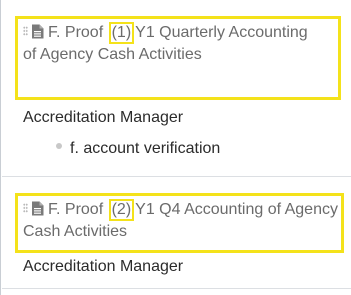 Image resolution: width=351 pixels, height=295 pixels. Describe the element at coordinates (145, 148) in the screenshot. I see `sub-item-label: f. account verification` at that location.